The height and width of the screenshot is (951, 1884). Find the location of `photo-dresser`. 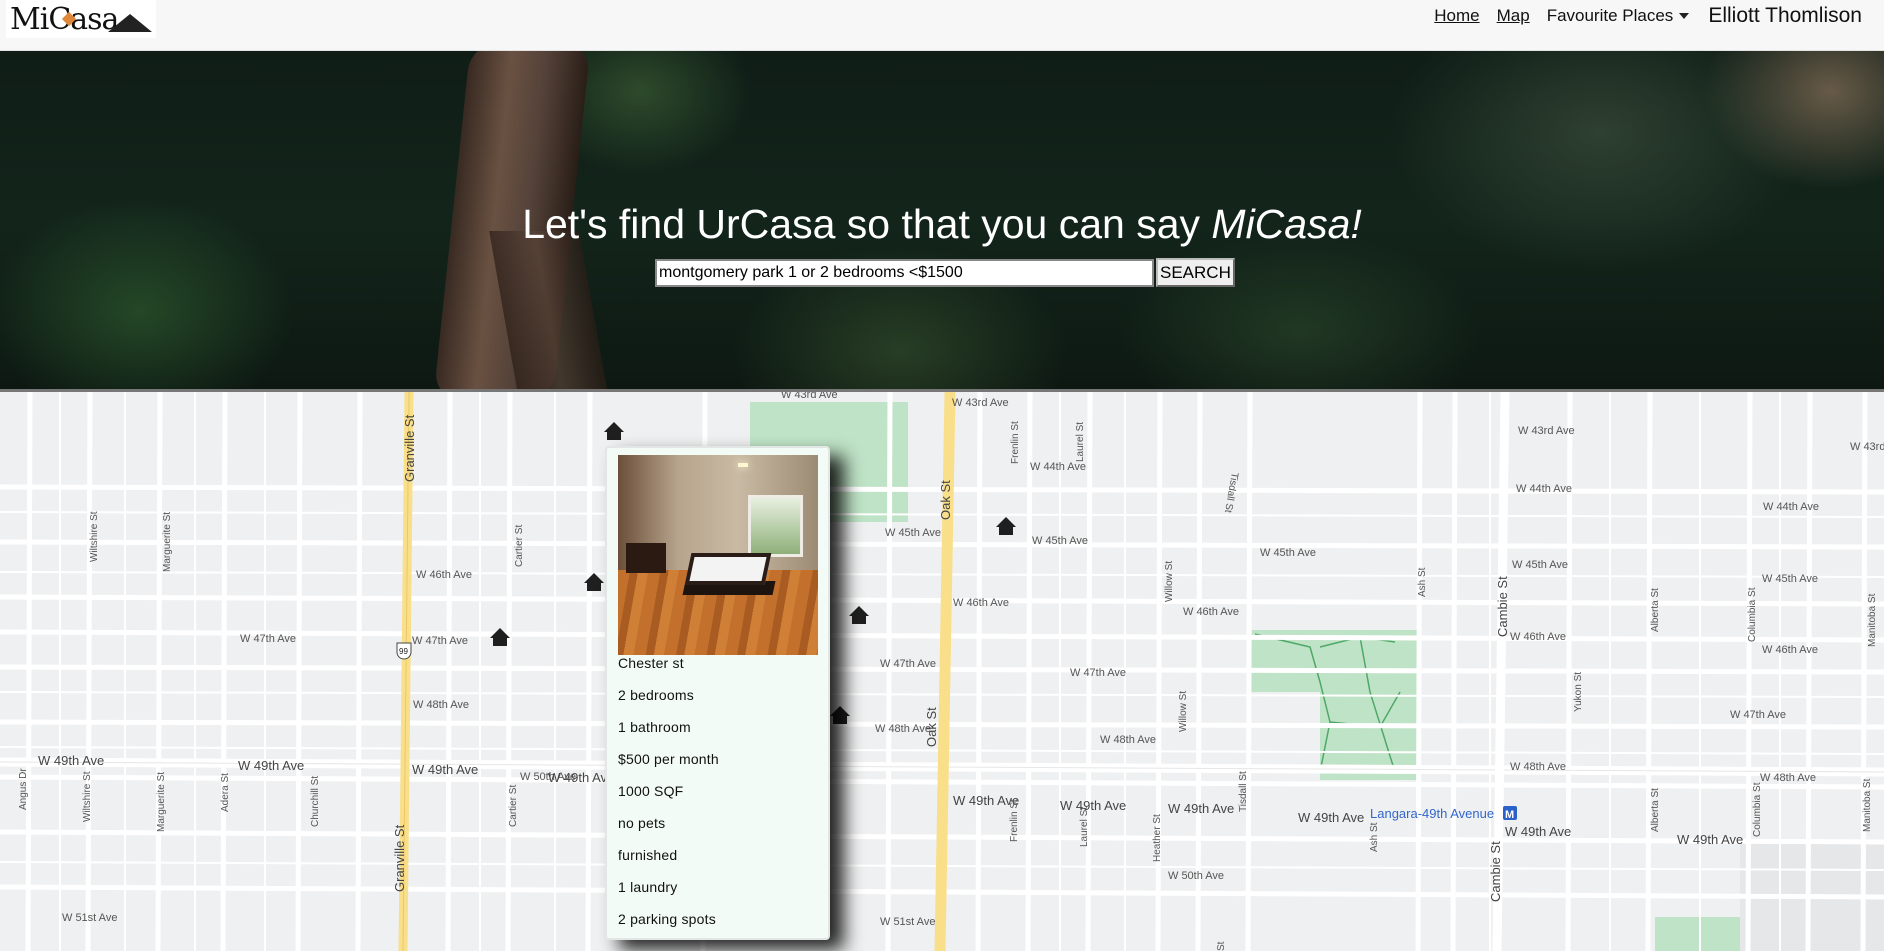

photo-dresser is located at coordinates (646, 558).